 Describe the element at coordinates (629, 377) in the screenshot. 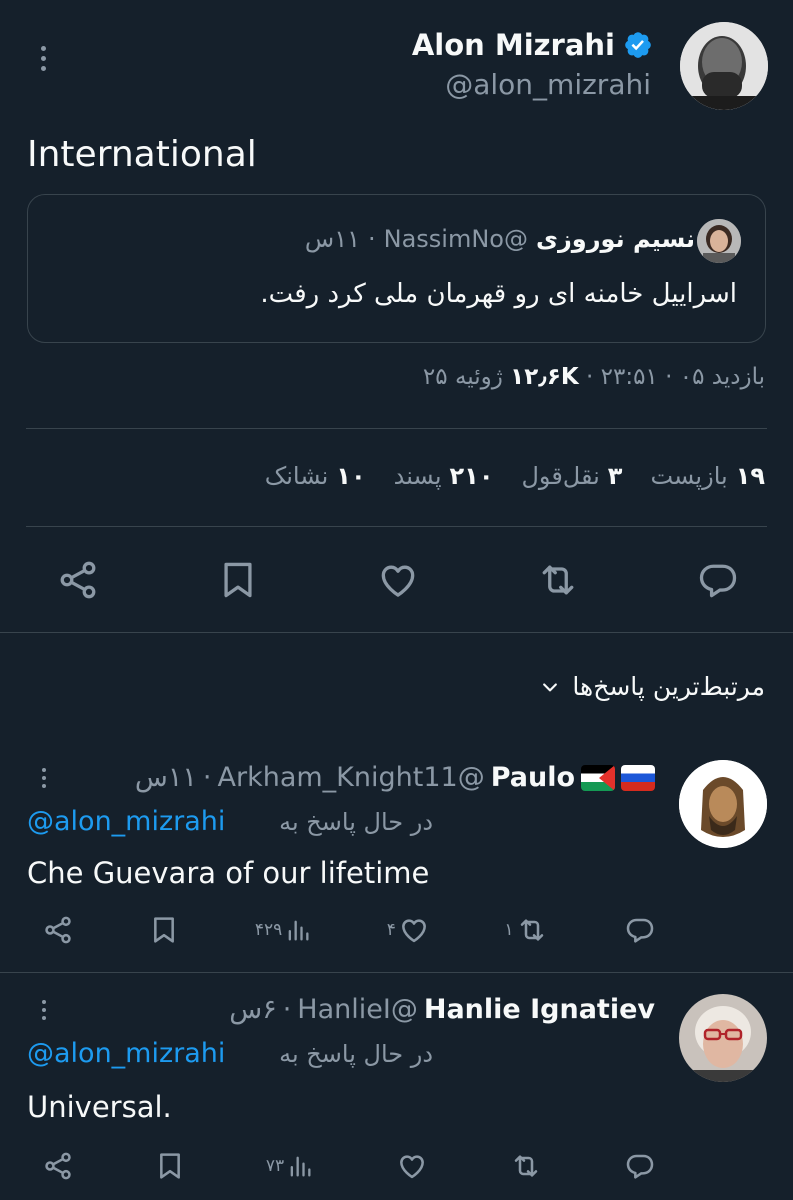

I see `post-time: ۲۳:۵۱` at that location.